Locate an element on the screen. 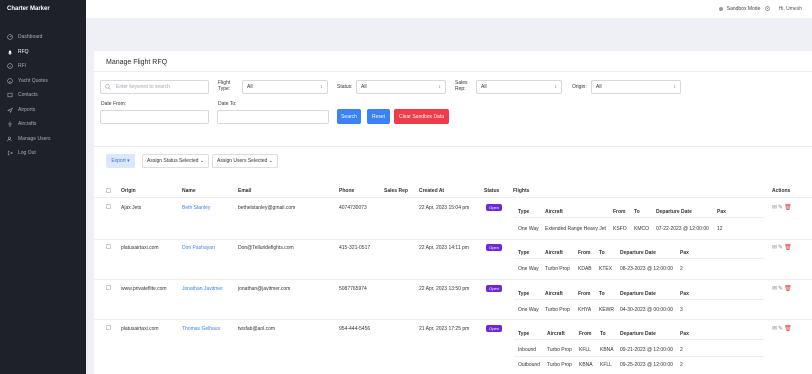 This screenshot has height=374, width=812. assign-users-dropdown: Assign Users Selected ⌄ is located at coordinates (245, 161).